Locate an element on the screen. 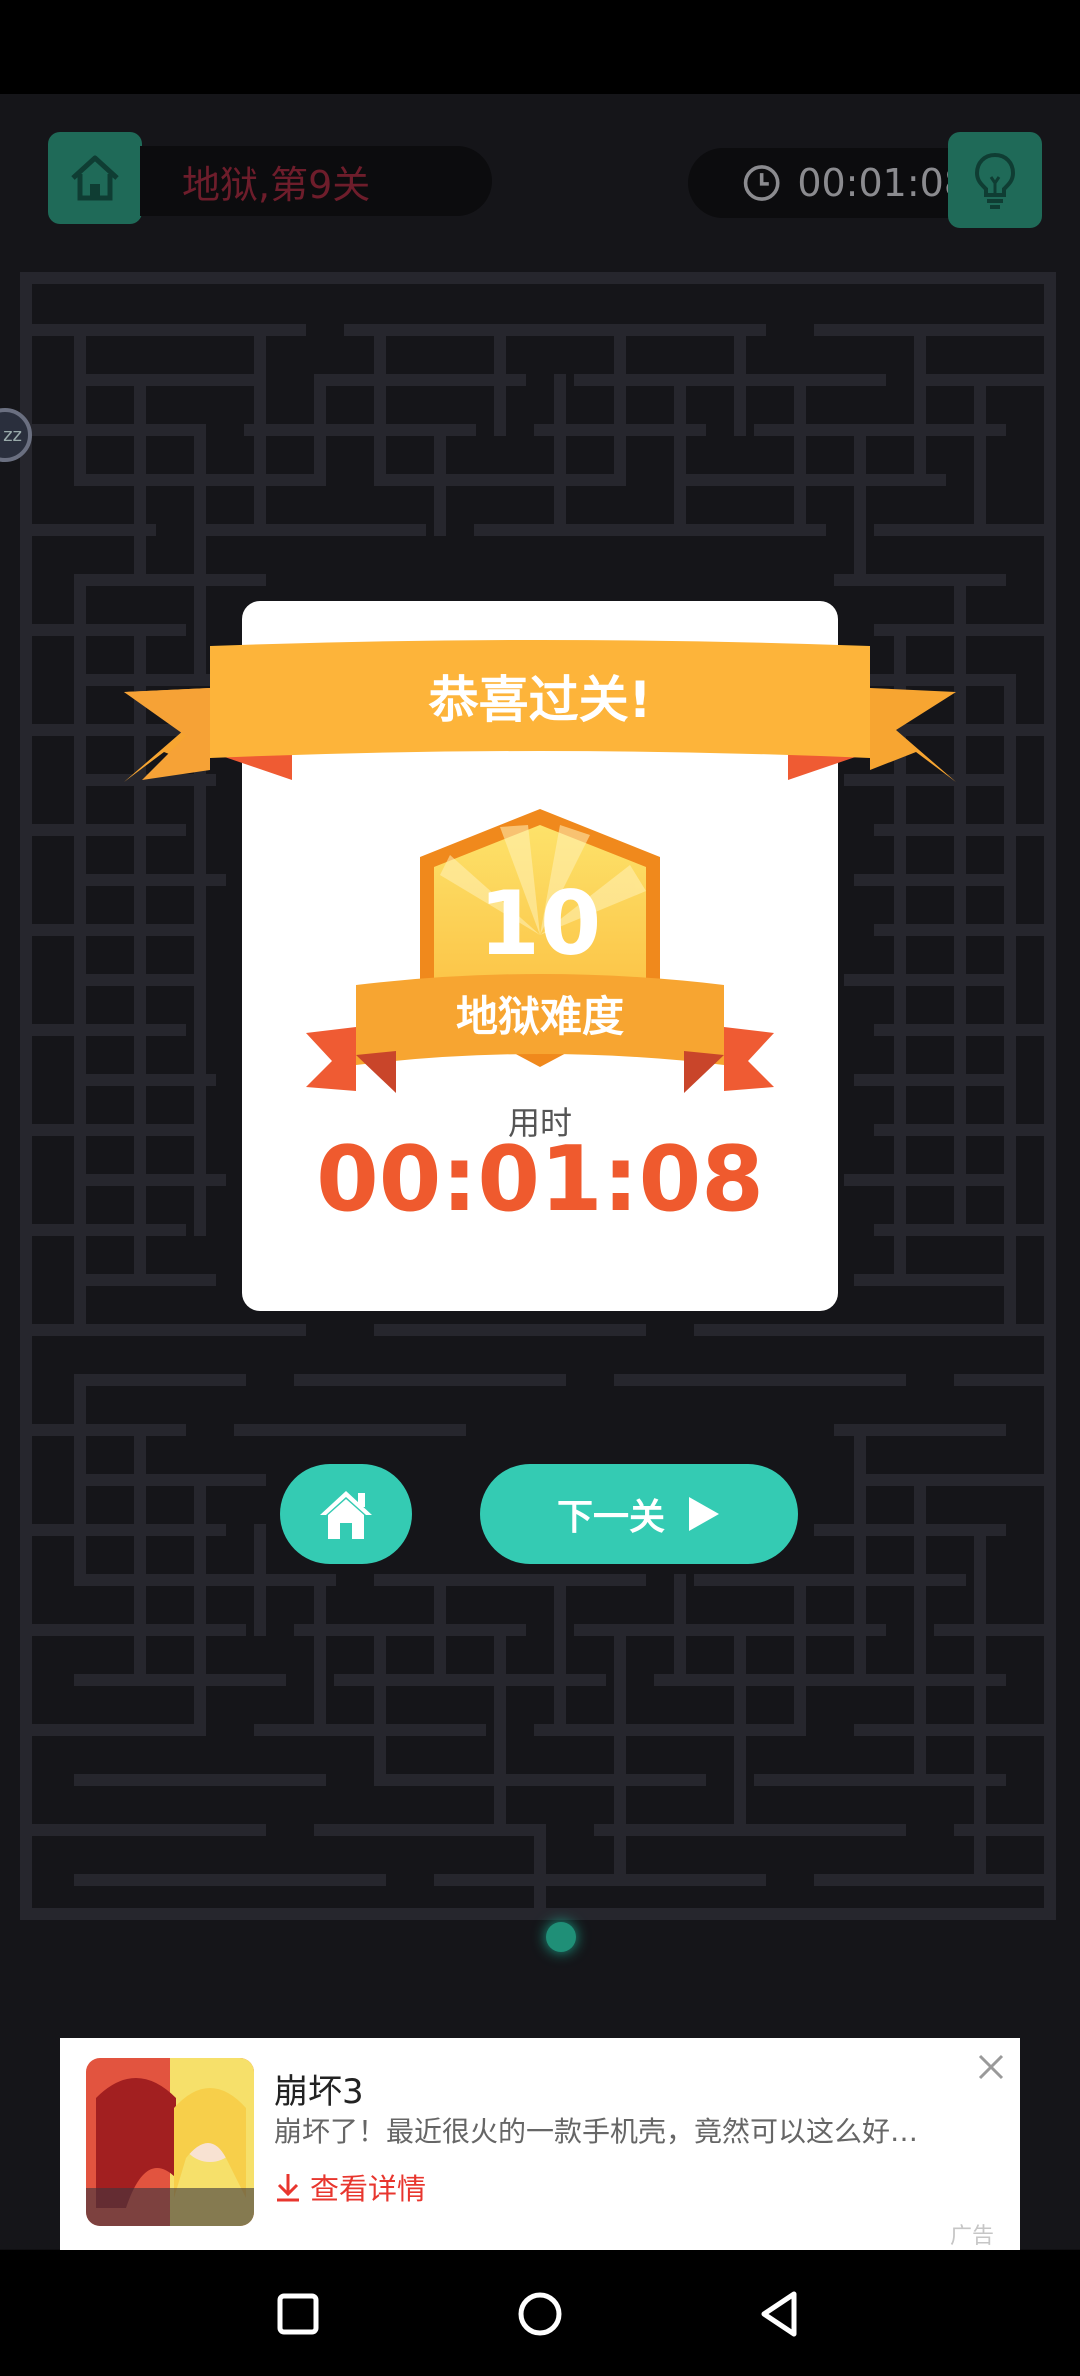 The width and height of the screenshot is (1080, 2376). ad-thumbnail is located at coordinates (170, 2142).